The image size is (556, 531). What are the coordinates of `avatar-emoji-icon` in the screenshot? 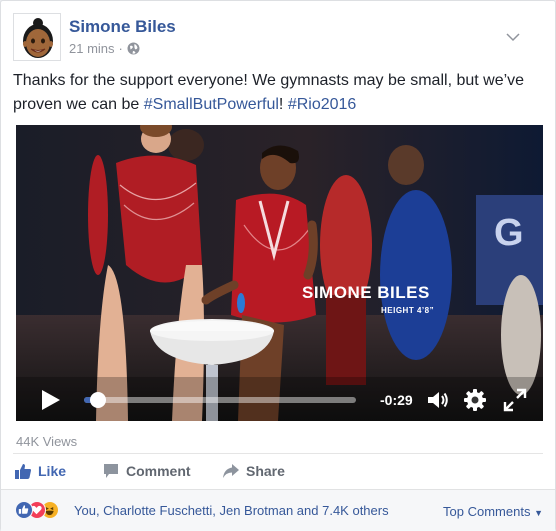 It's located at (37, 37).